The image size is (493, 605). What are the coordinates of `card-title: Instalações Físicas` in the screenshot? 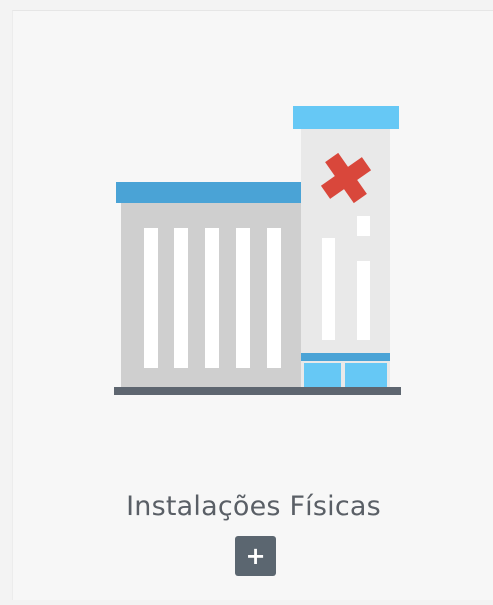 It's located at (253, 506).